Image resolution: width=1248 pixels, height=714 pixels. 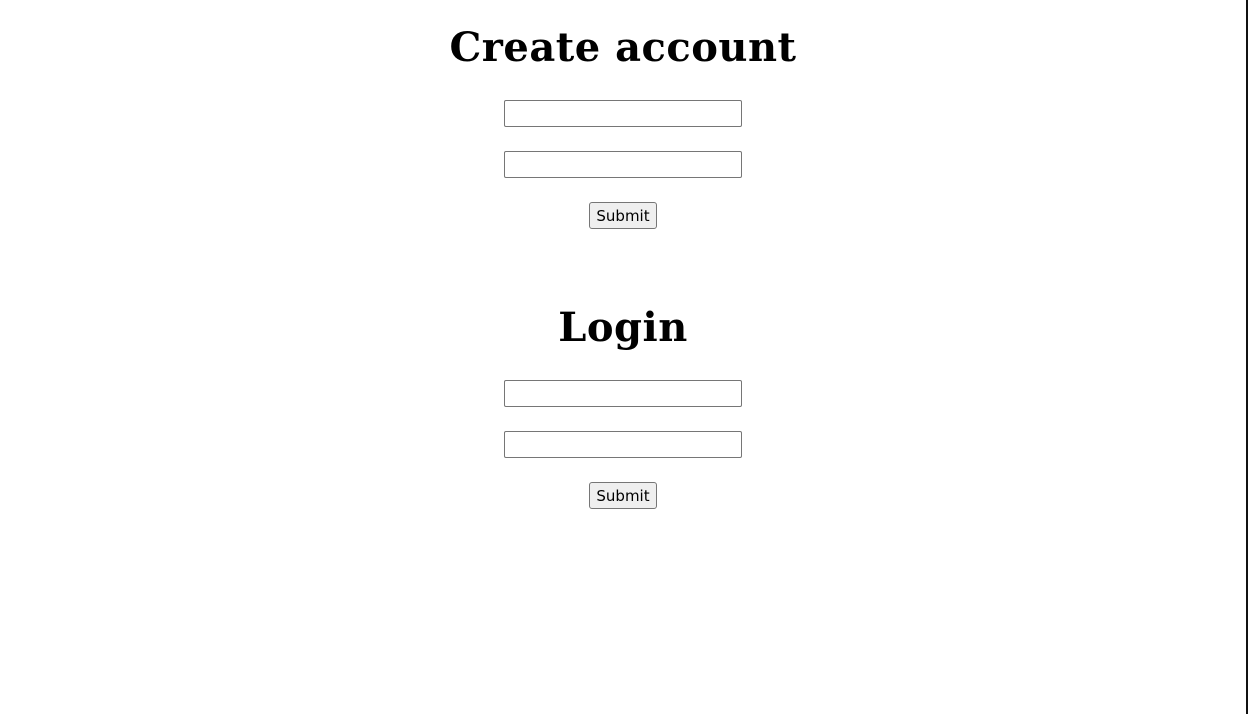 What do you see at coordinates (623, 327) in the screenshot?
I see `login-title: Login` at bounding box center [623, 327].